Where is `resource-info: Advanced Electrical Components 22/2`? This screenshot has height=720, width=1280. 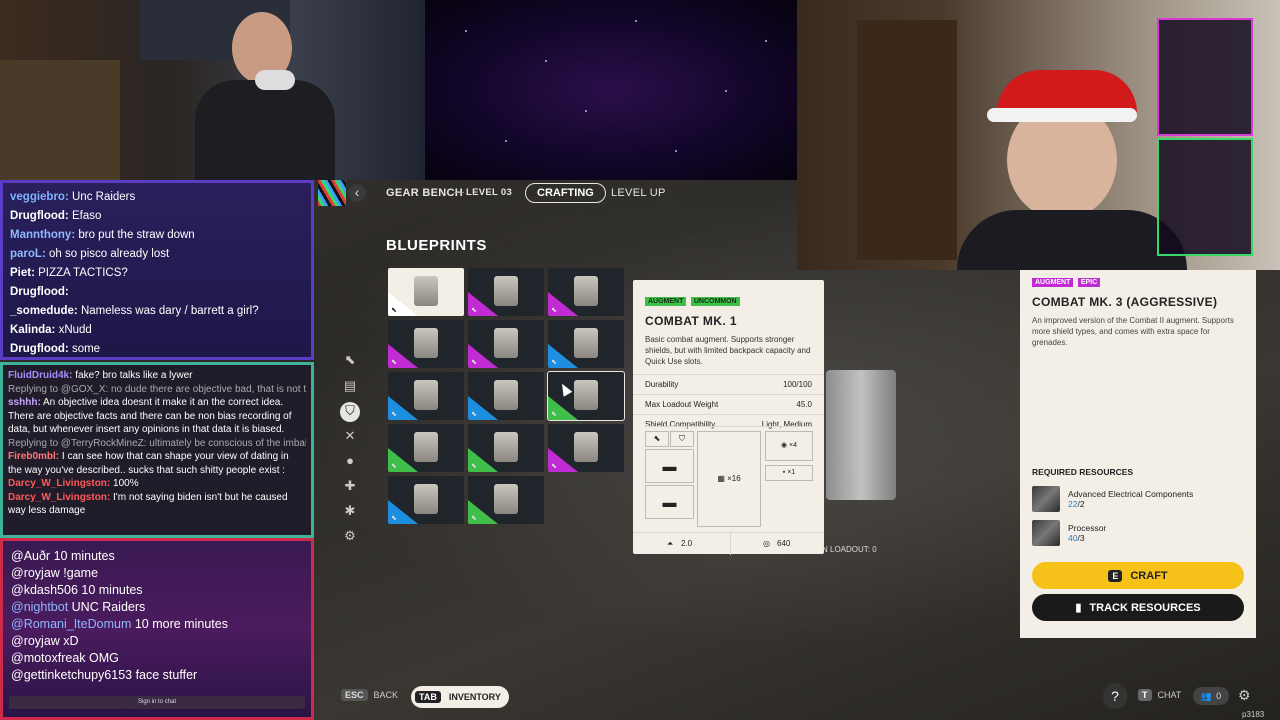
resource-info: Advanced Electrical Components 22/2 is located at coordinates (1130, 499).